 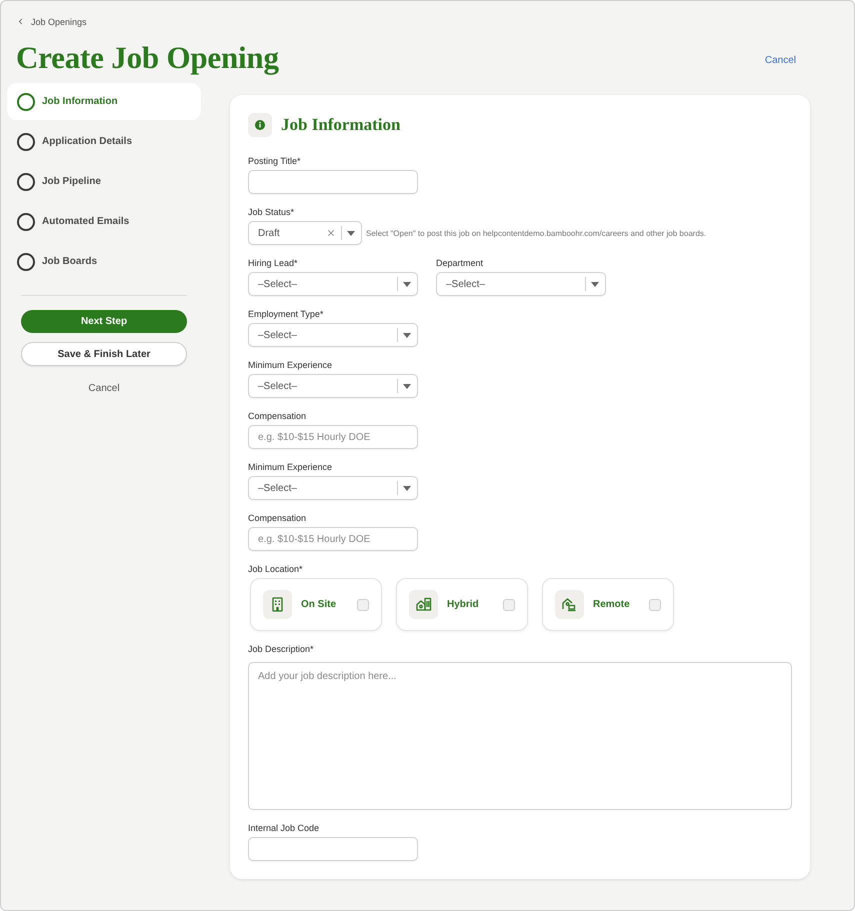 What do you see at coordinates (273, 263) in the screenshot?
I see `field-label: Hiring Lead*` at bounding box center [273, 263].